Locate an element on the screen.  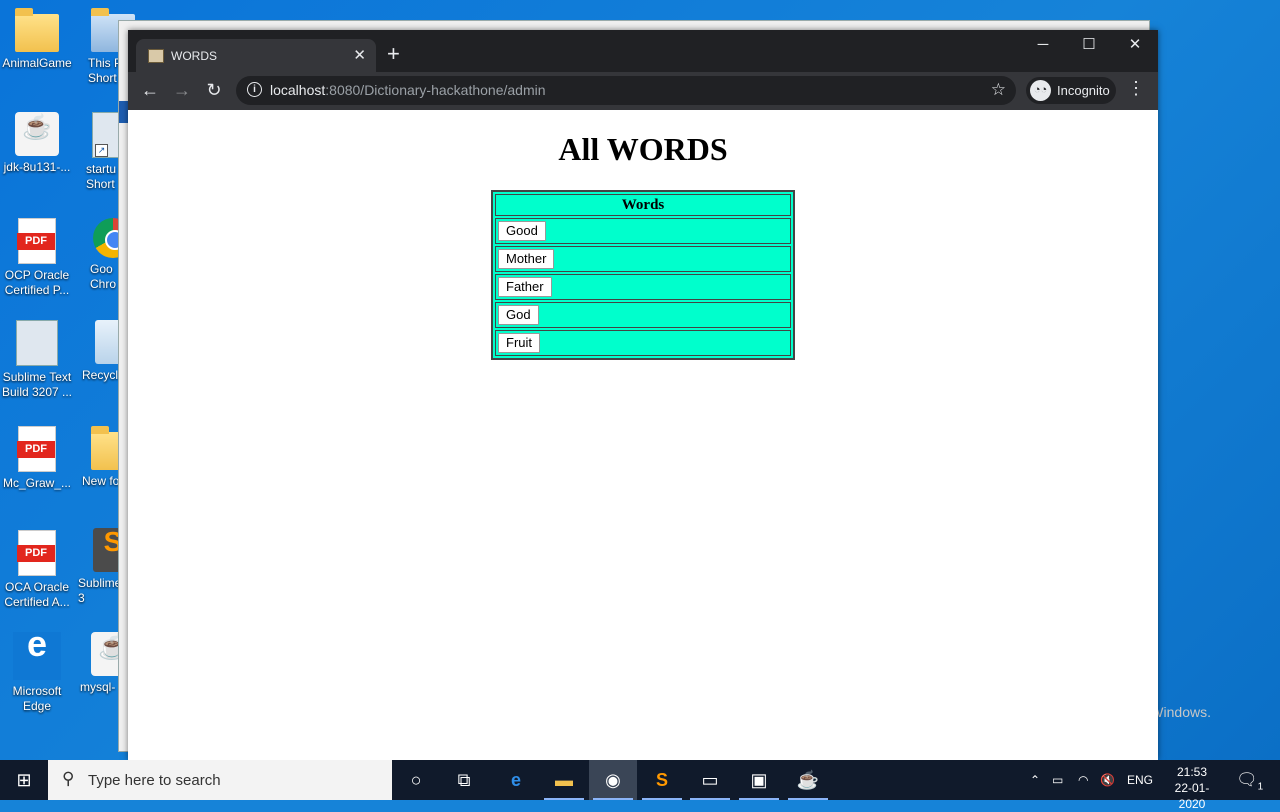
table-row: Good is located at coordinates (643, 231).